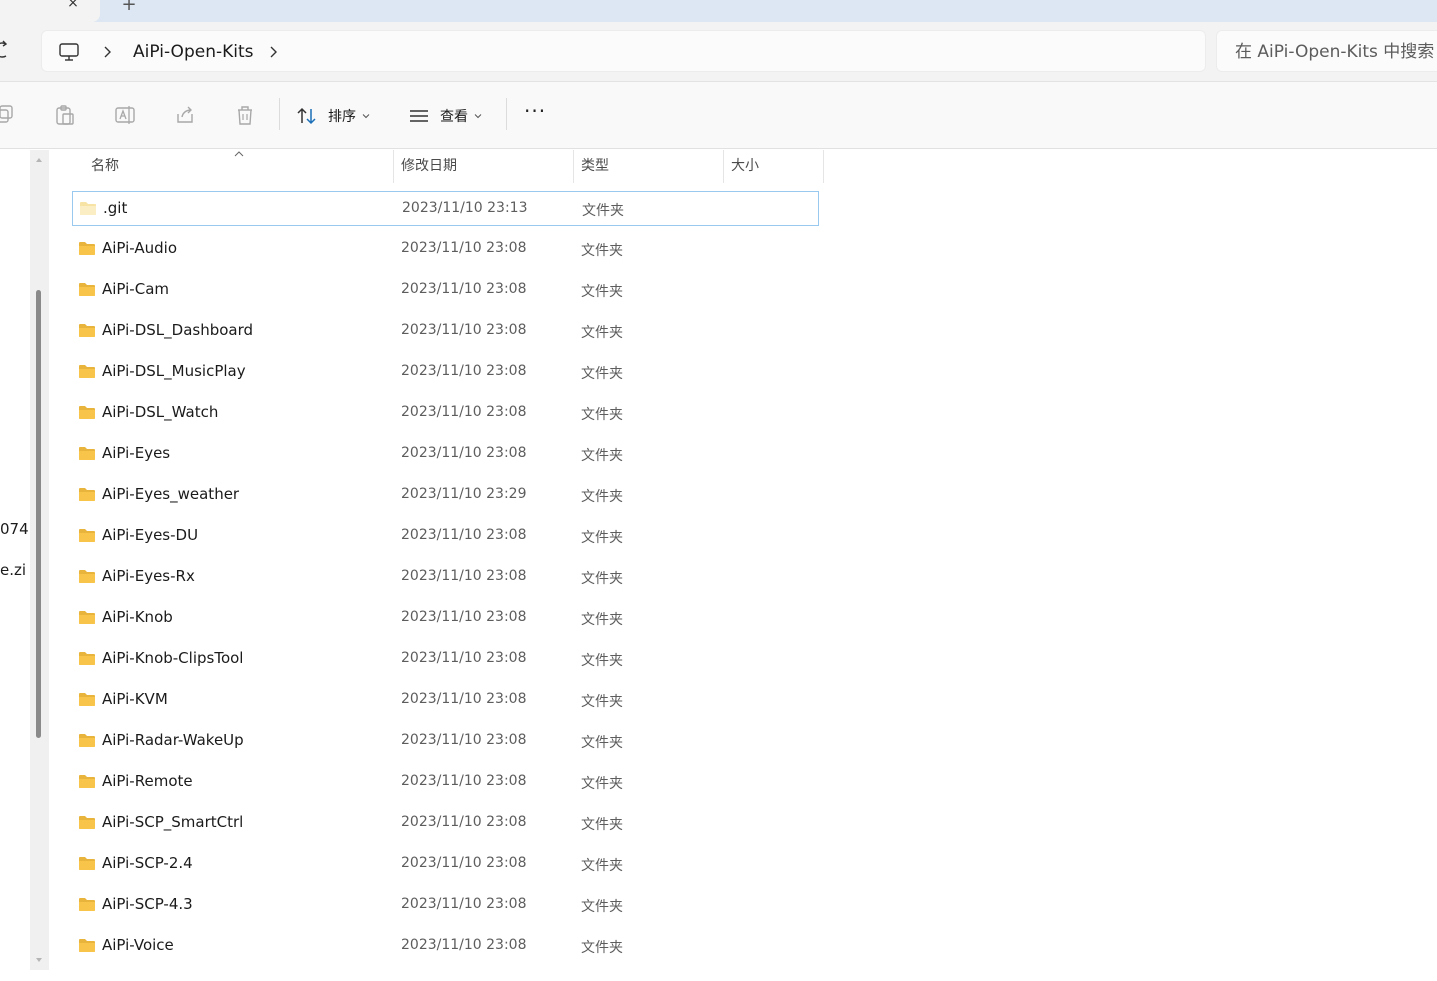 The height and width of the screenshot is (981, 1437). Describe the element at coordinates (7, 50) in the screenshot. I see `refresh-icon` at that location.